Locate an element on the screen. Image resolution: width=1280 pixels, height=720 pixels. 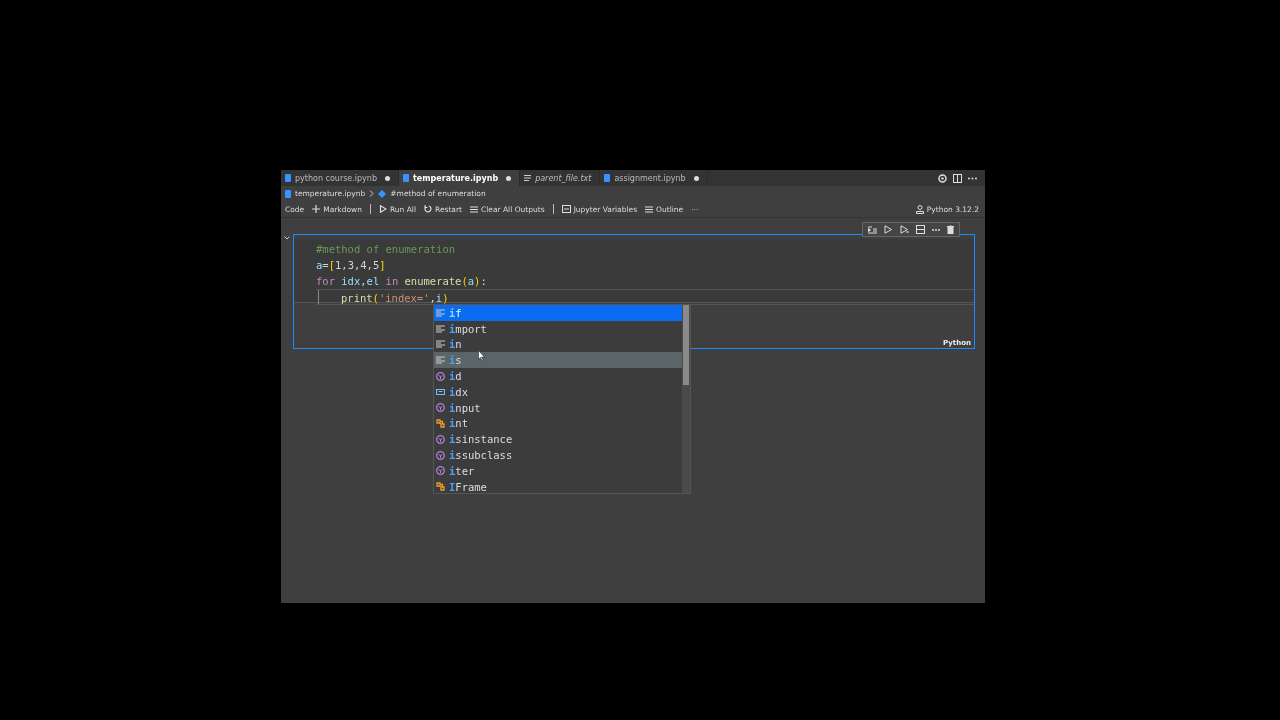
suggestion-item: idx is located at coordinates (558, 392).